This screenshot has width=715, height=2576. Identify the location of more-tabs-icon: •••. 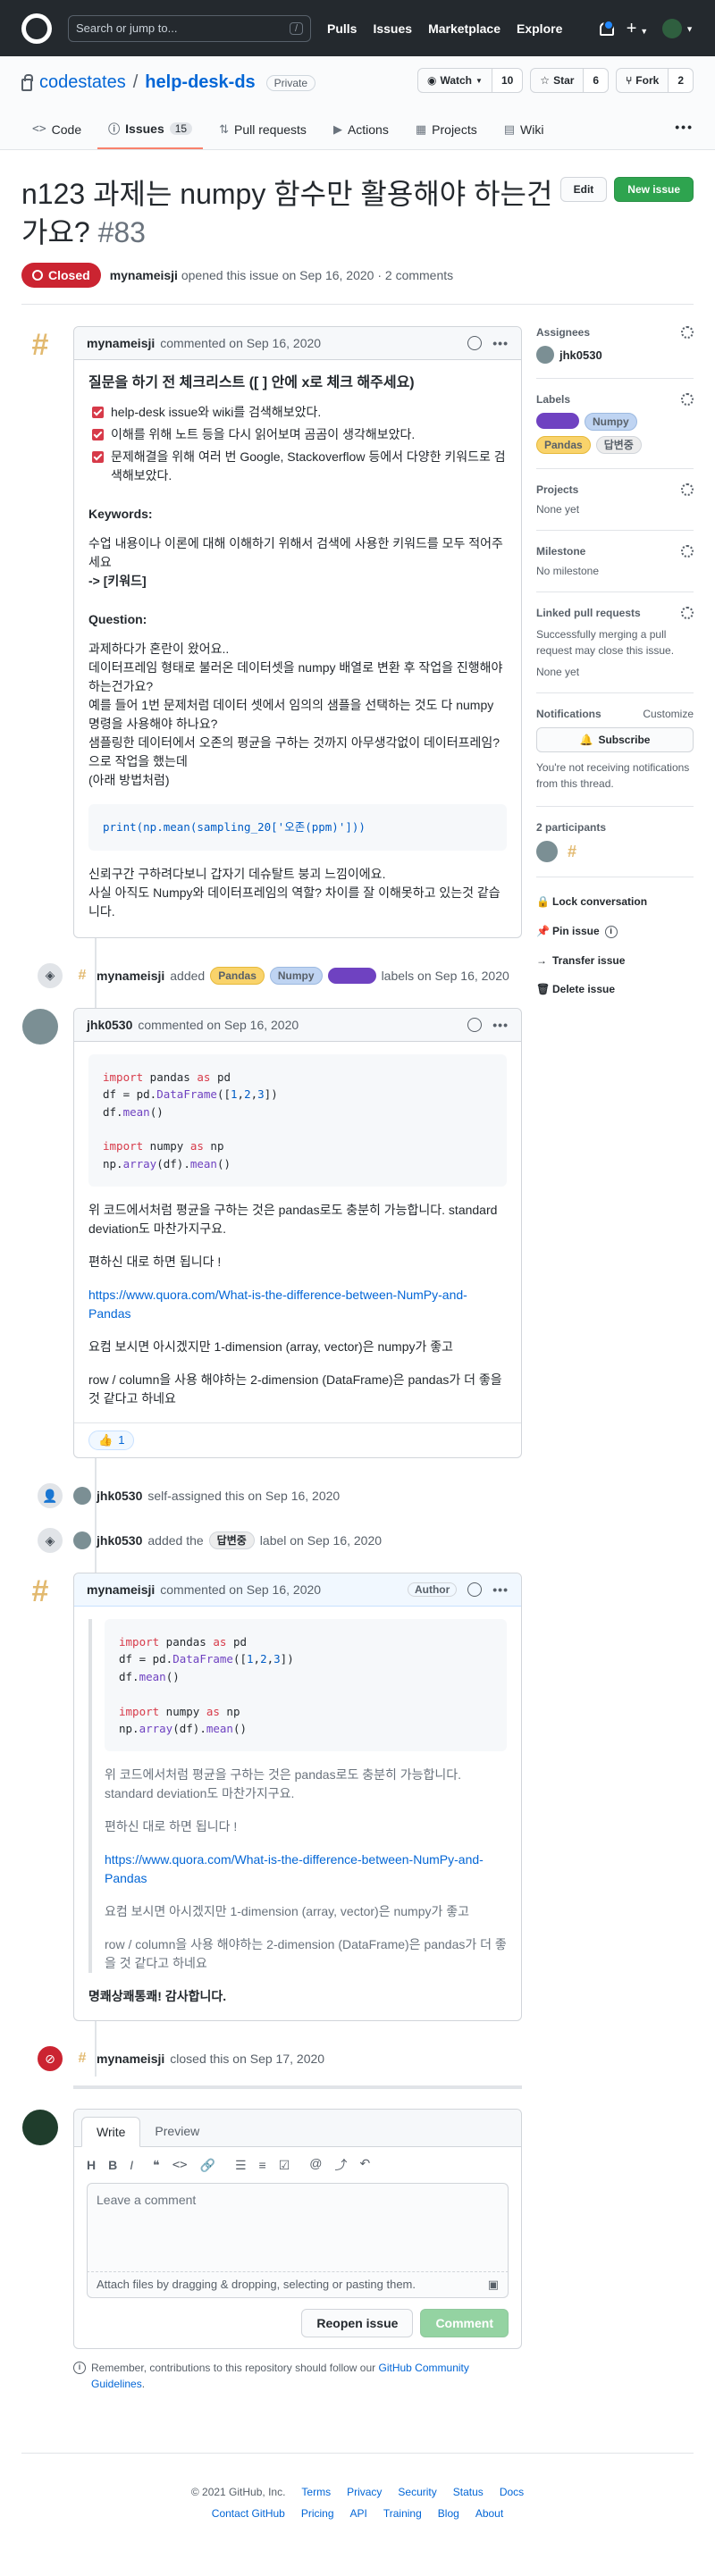
(685, 131).